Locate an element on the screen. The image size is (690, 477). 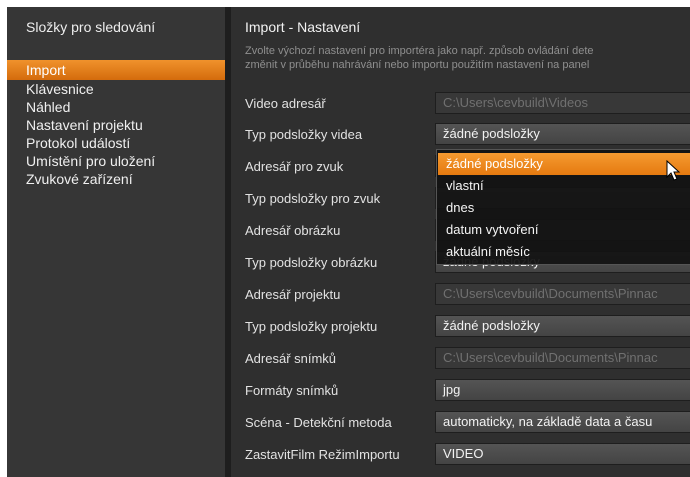
sidebar-item-event-log: Protokol událostí is located at coordinates (116, 143).